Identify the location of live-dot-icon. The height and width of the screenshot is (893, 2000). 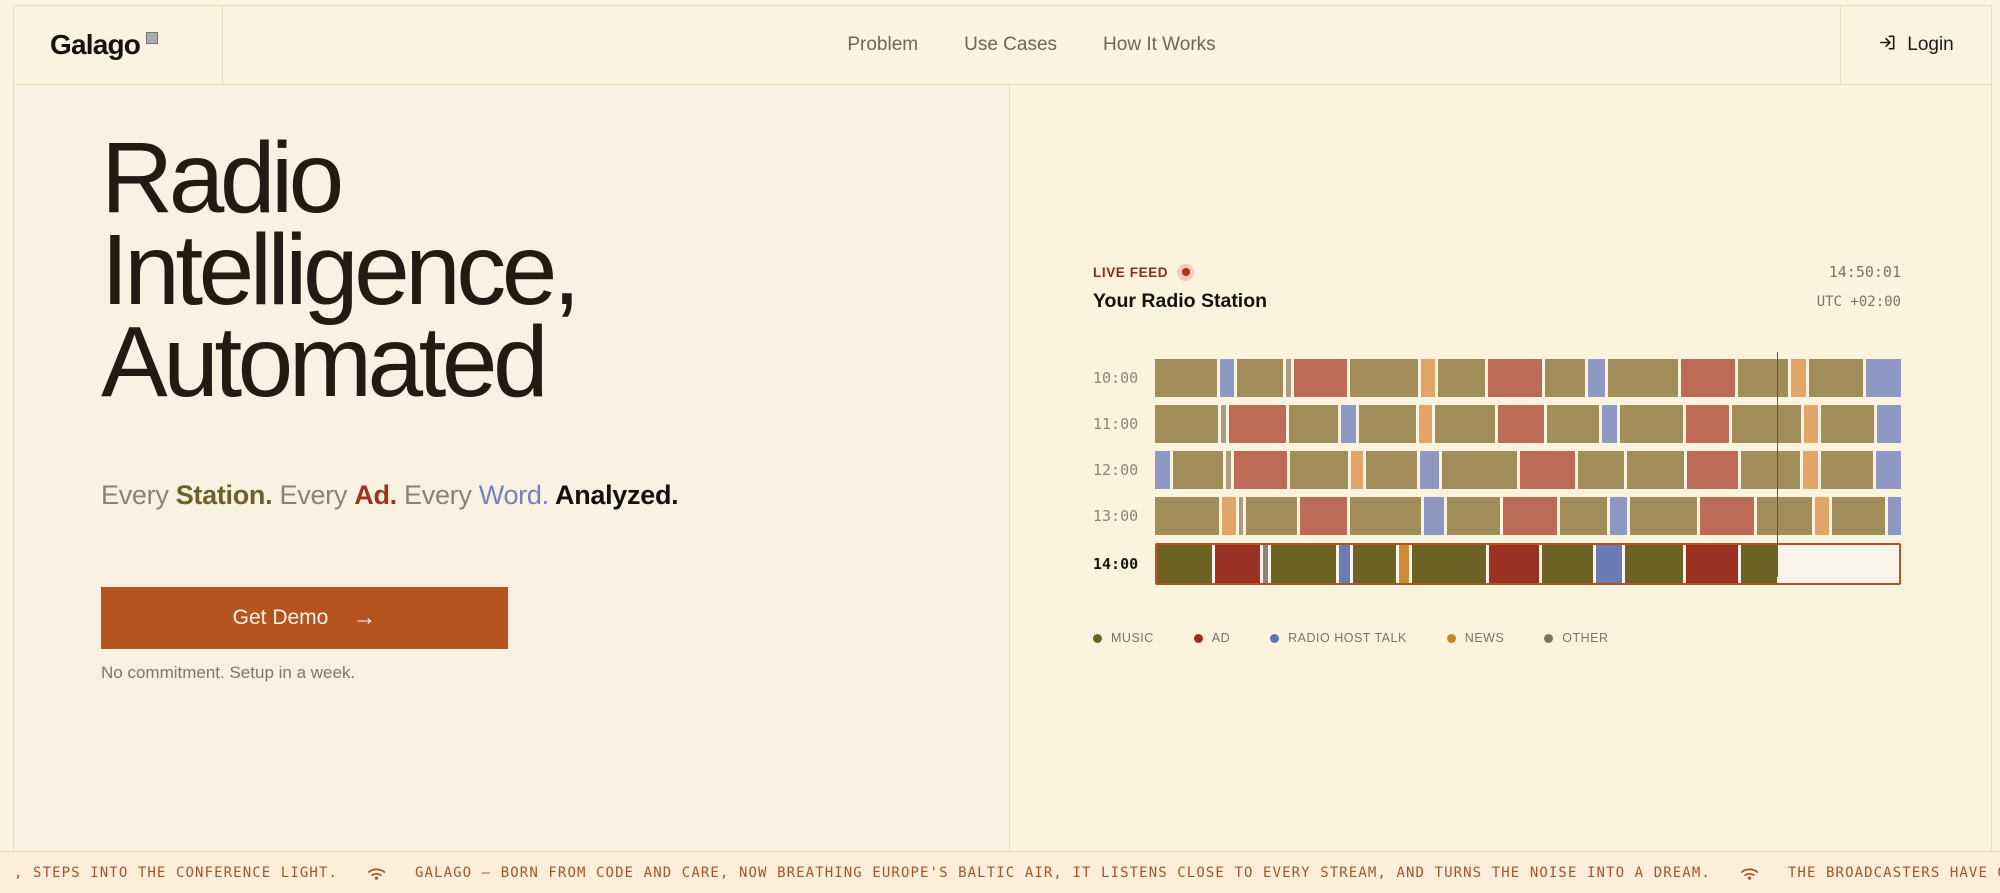
(1186, 272).